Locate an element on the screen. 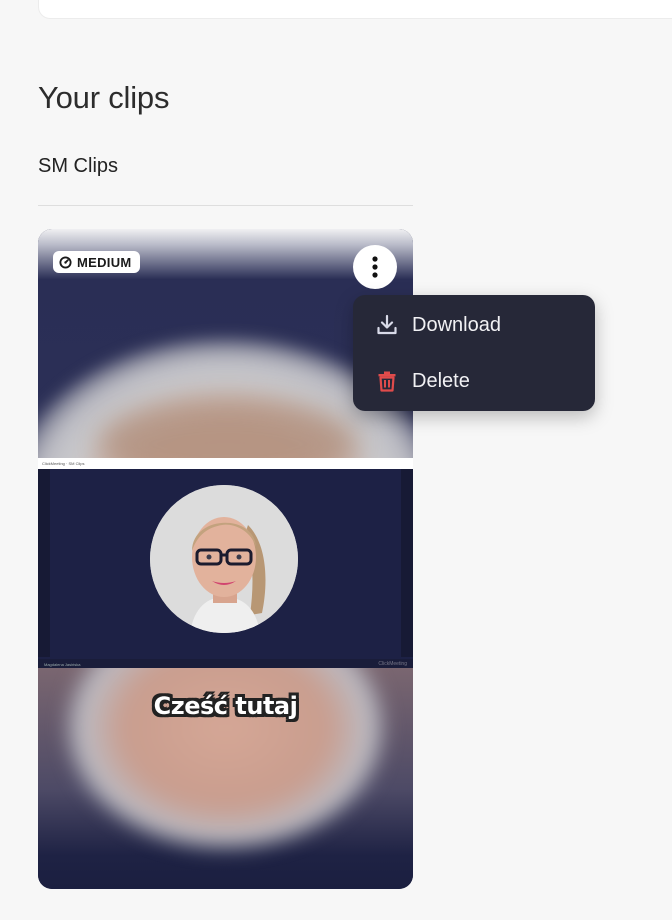  menu-item-label: Download is located at coordinates (456, 324).